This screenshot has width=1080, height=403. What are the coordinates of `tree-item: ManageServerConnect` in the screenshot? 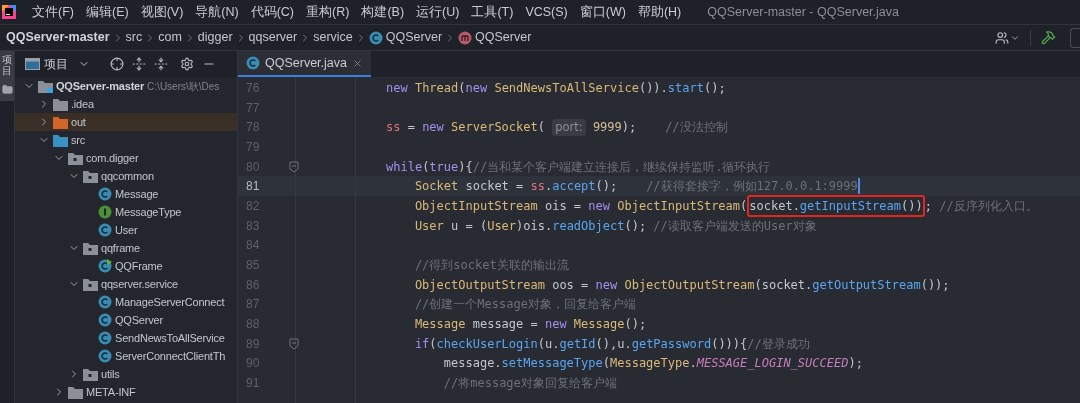 It's located at (170, 302).